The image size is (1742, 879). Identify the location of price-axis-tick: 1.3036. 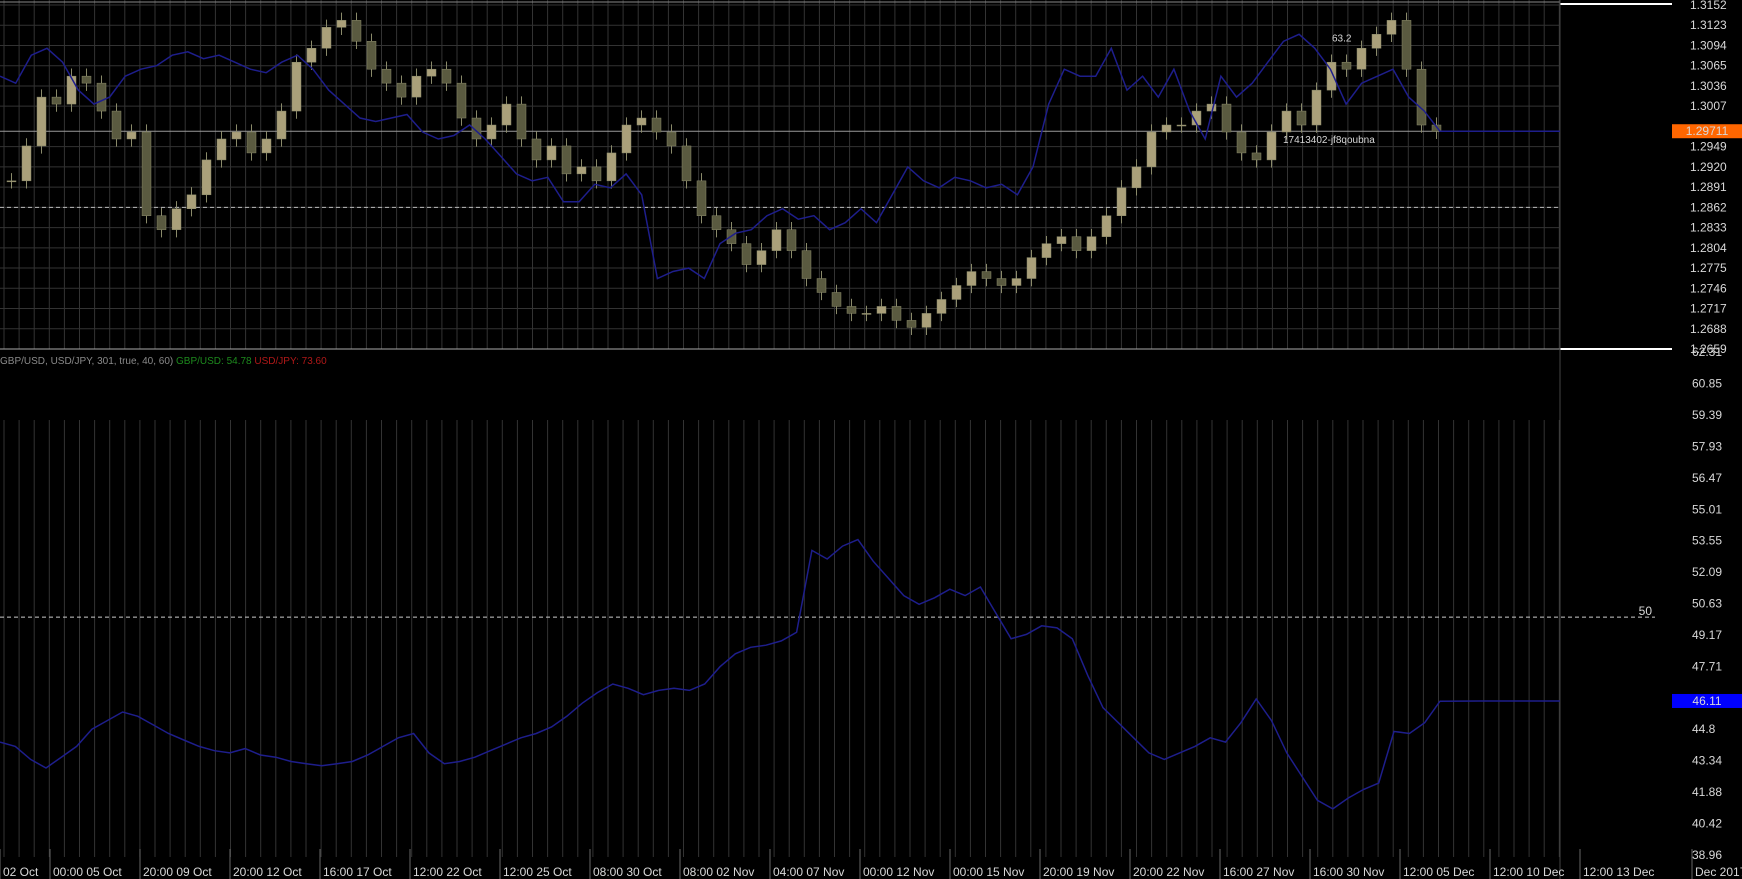
(1708, 86).